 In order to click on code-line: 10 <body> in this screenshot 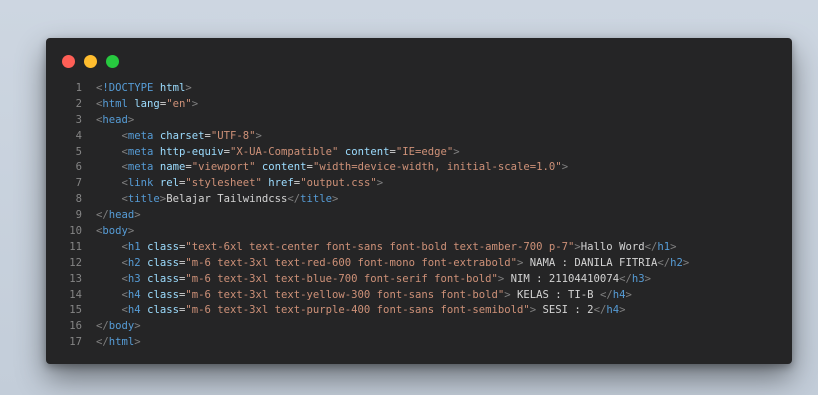, I will do `click(371, 232)`.